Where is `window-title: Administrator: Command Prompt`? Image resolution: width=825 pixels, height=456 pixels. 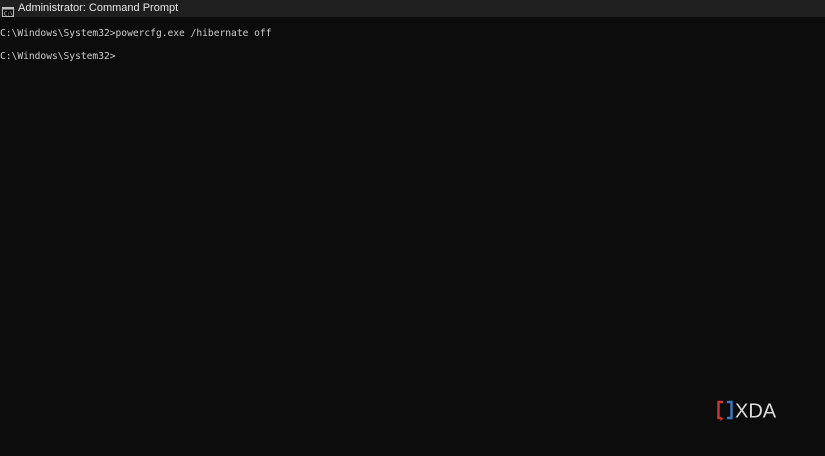 window-title: Administrator: Command Prompt is located at coordinates (98, 8).